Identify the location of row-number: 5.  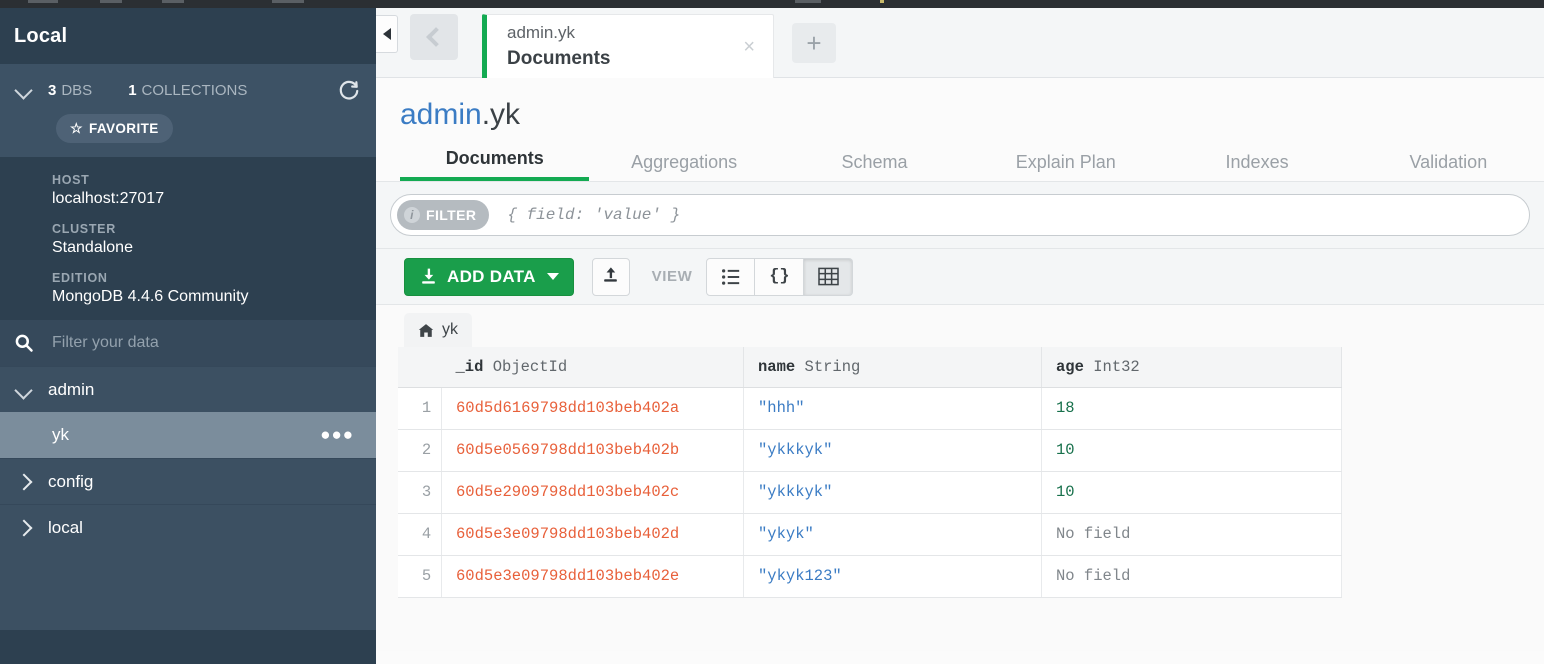
(420, 576).